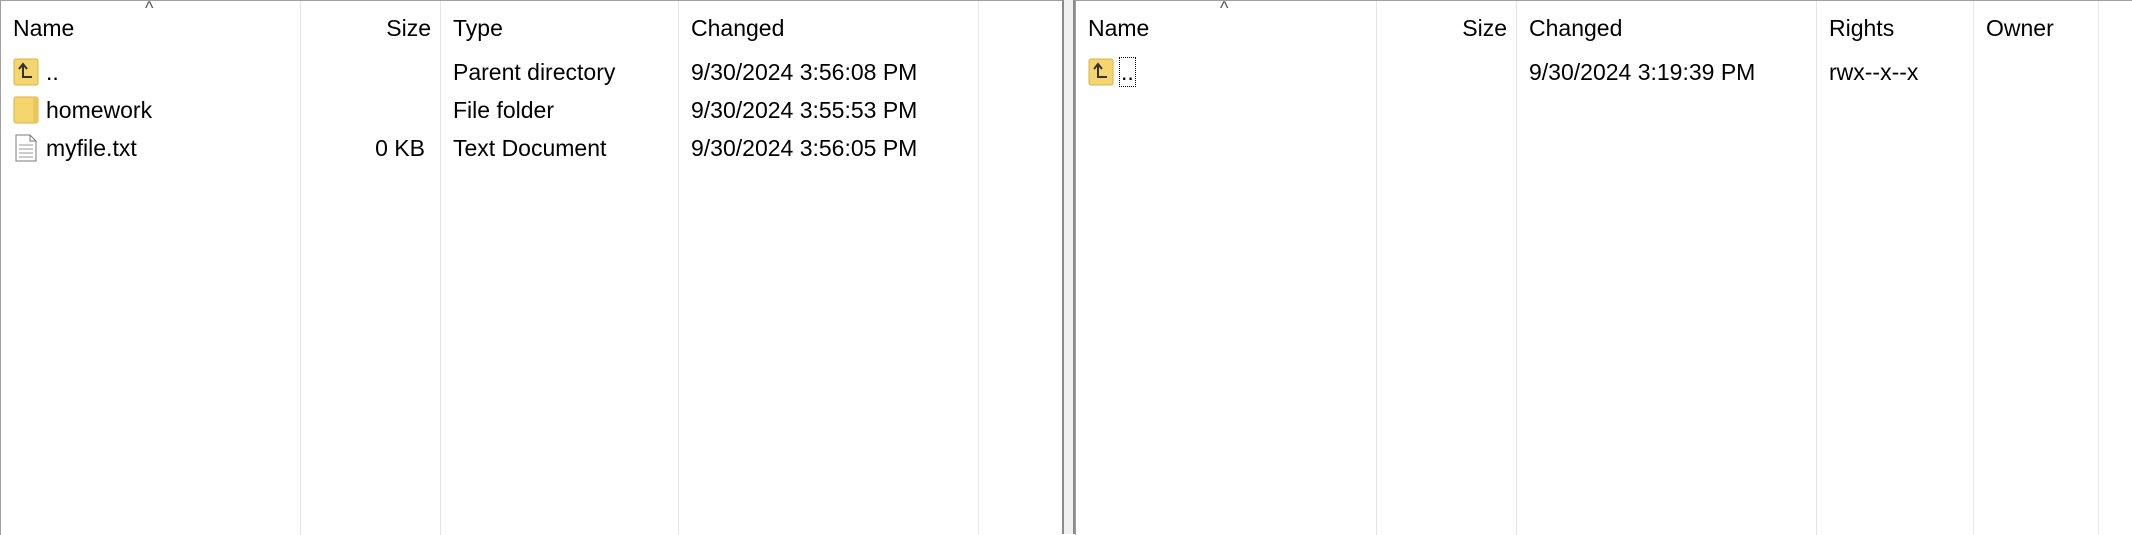 The image size is (2132, 535). I want to click on file-name: homework, so click(99, 110).